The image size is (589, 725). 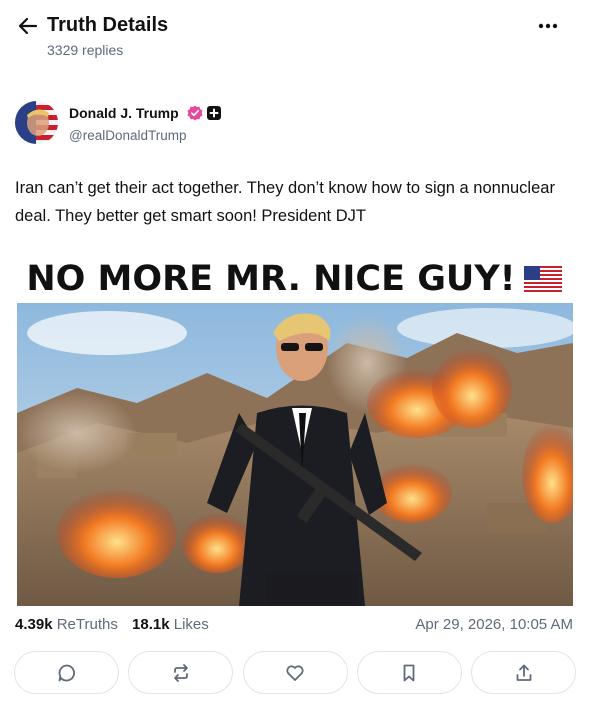 What do you see at coordinates (542, 279) in the screenshot?
I see `us-flag-icon` at bounding box center [542, 279].